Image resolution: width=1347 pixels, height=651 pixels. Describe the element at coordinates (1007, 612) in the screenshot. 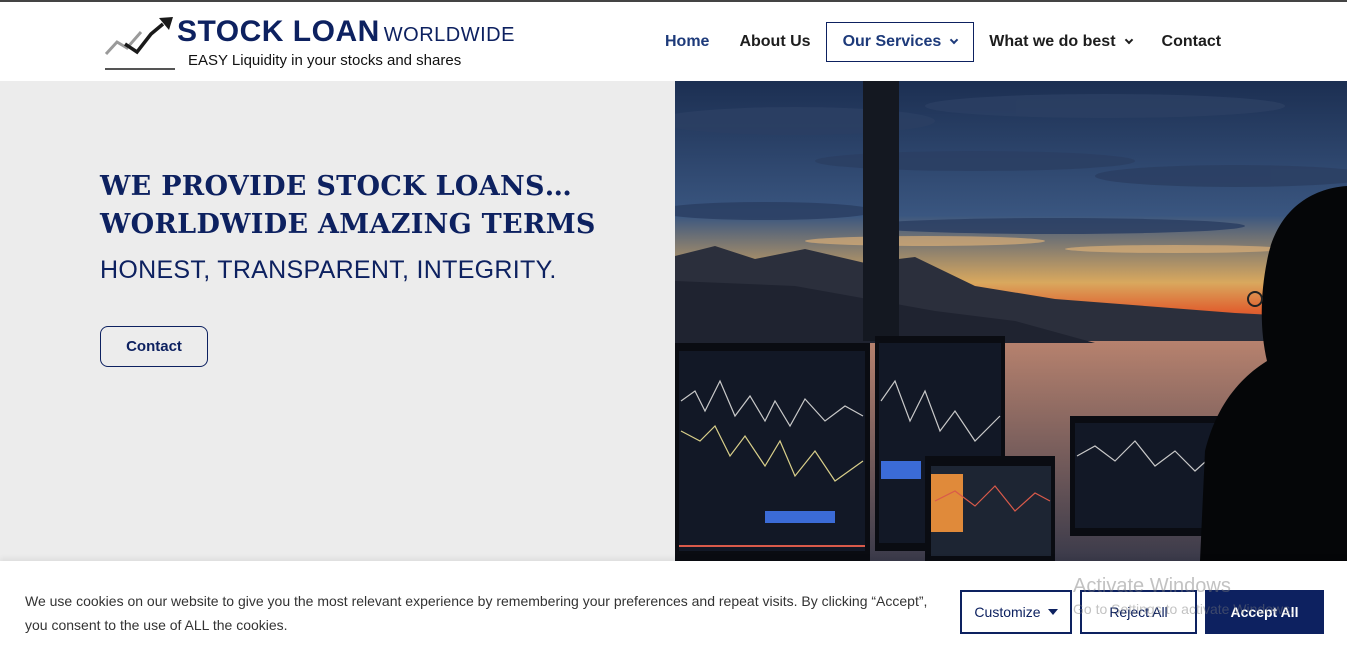

I see `cookie-customize-label: Customize` at that location.